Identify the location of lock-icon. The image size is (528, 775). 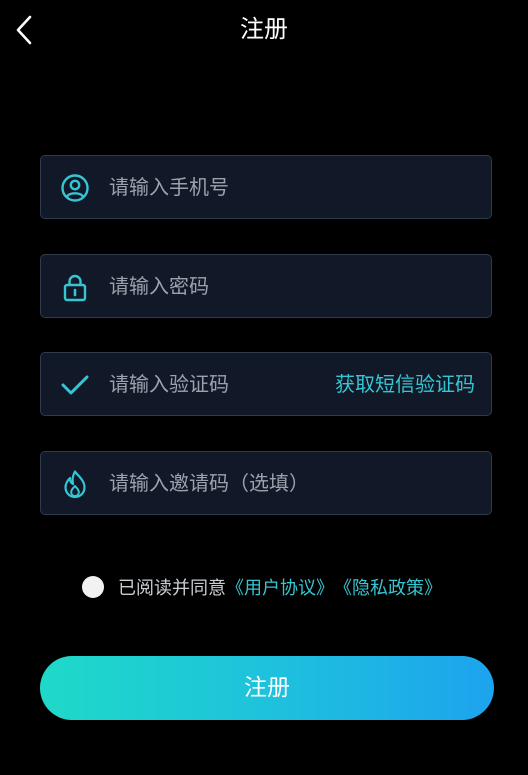
(75, 287).